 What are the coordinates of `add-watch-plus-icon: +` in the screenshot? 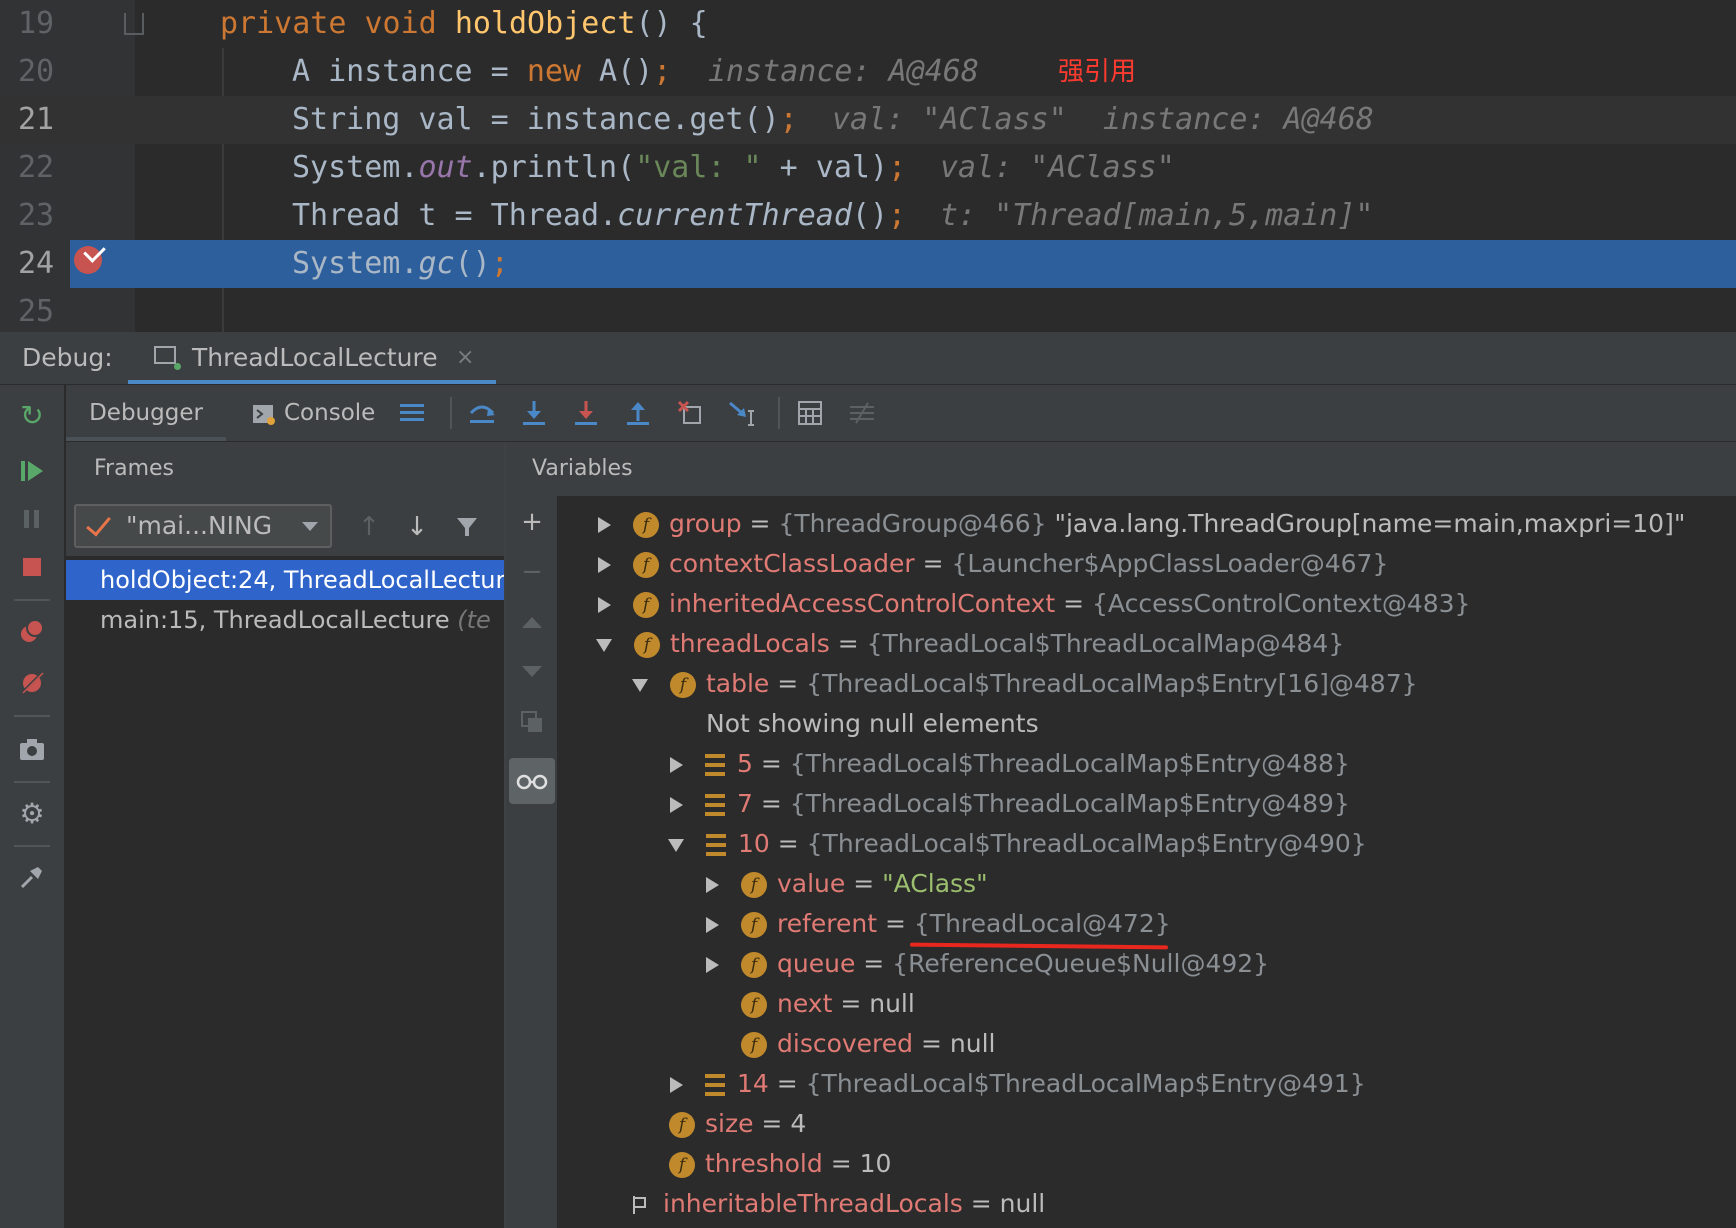 It's located at (532, 522).